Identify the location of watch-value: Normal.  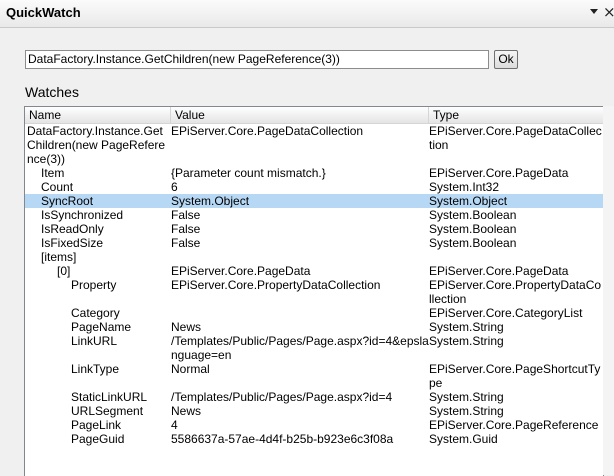
(190, 369).